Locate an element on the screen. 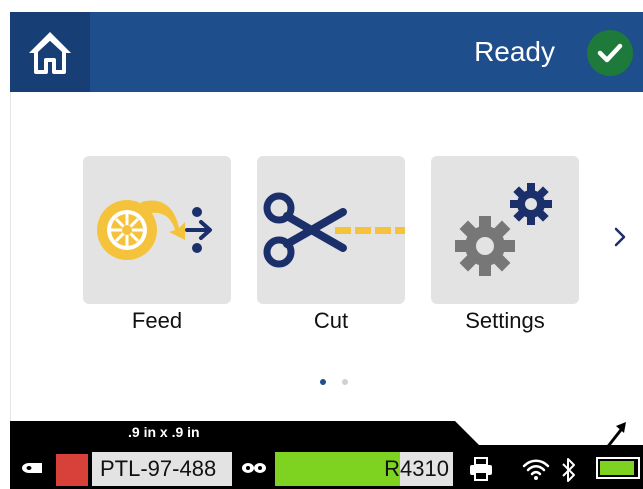  chevron-right-icon is located at coordinates (620, 237).